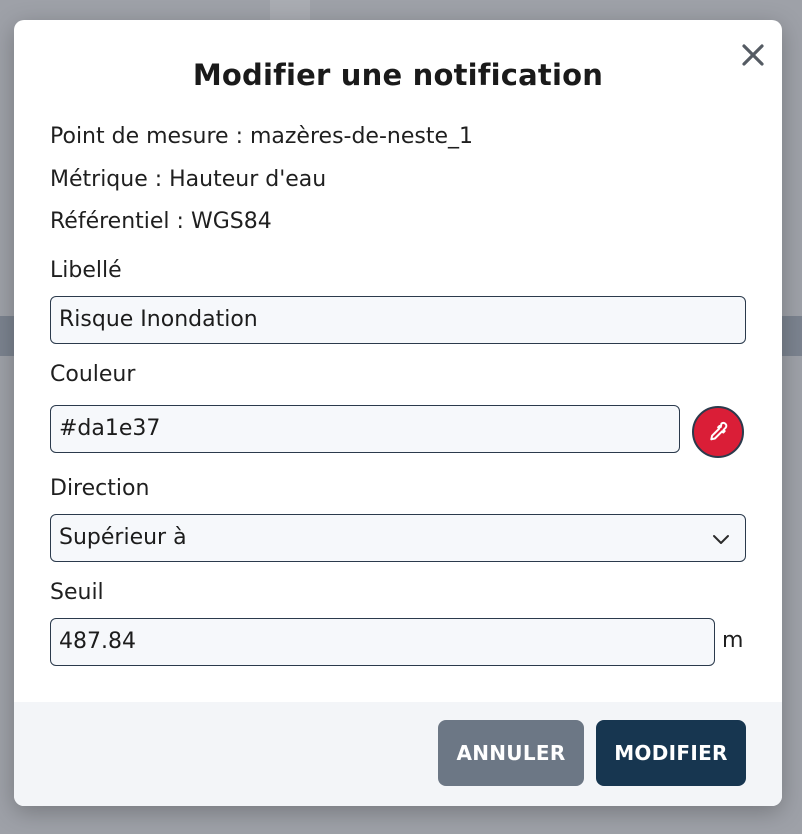 The width and height of the screenshot is (802, 834). What do you see at coordinates (511, 753) in the screenshot?
I see `cancel-button: ANNULER` at bounding box center [511, 753].